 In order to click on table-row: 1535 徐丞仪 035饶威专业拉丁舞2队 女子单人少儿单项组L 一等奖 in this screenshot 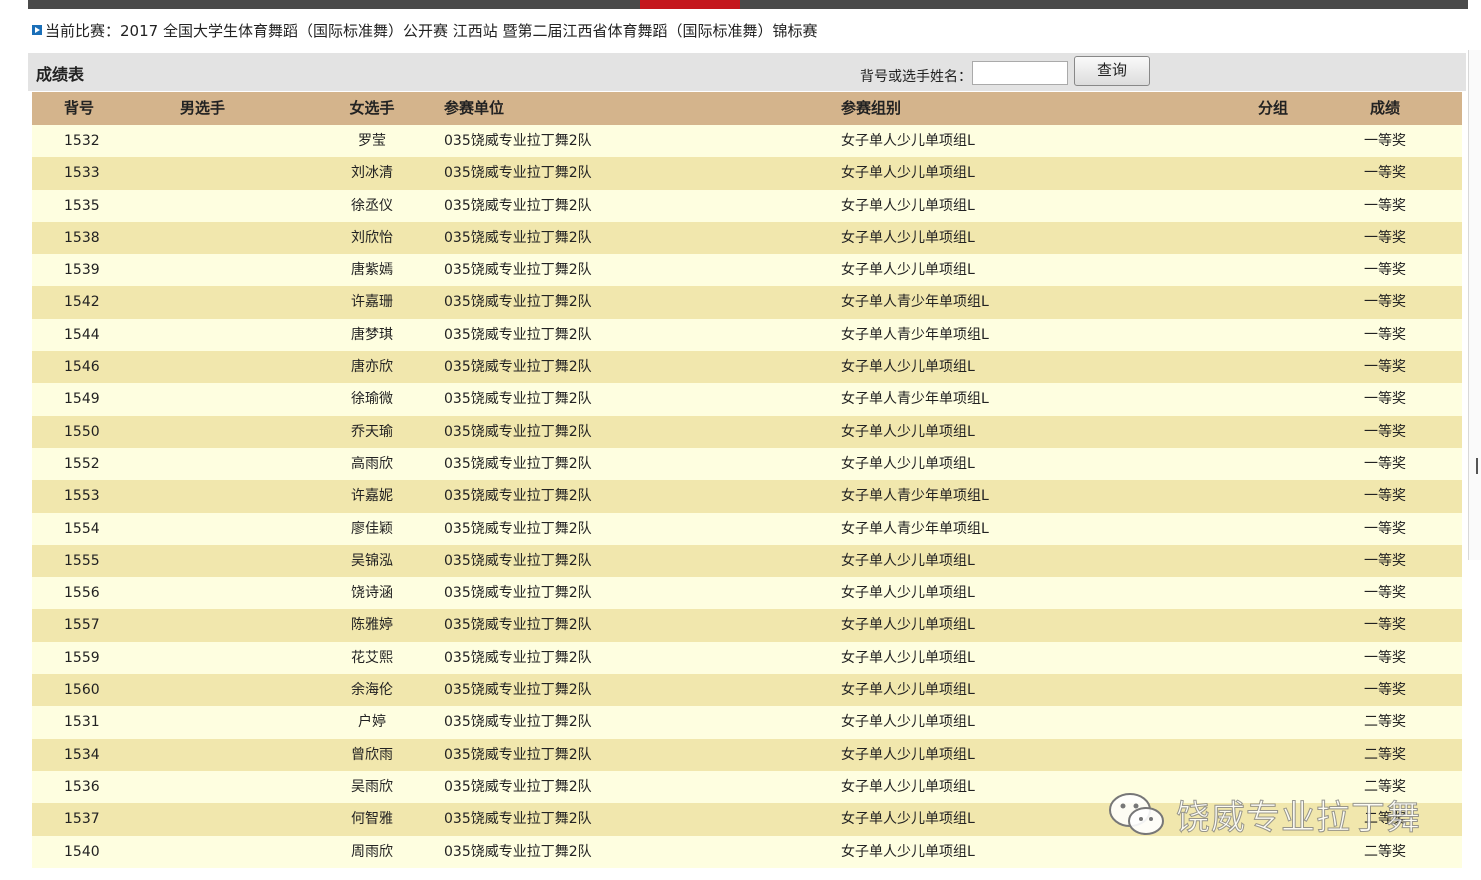, I will do `click(747, 205)`.